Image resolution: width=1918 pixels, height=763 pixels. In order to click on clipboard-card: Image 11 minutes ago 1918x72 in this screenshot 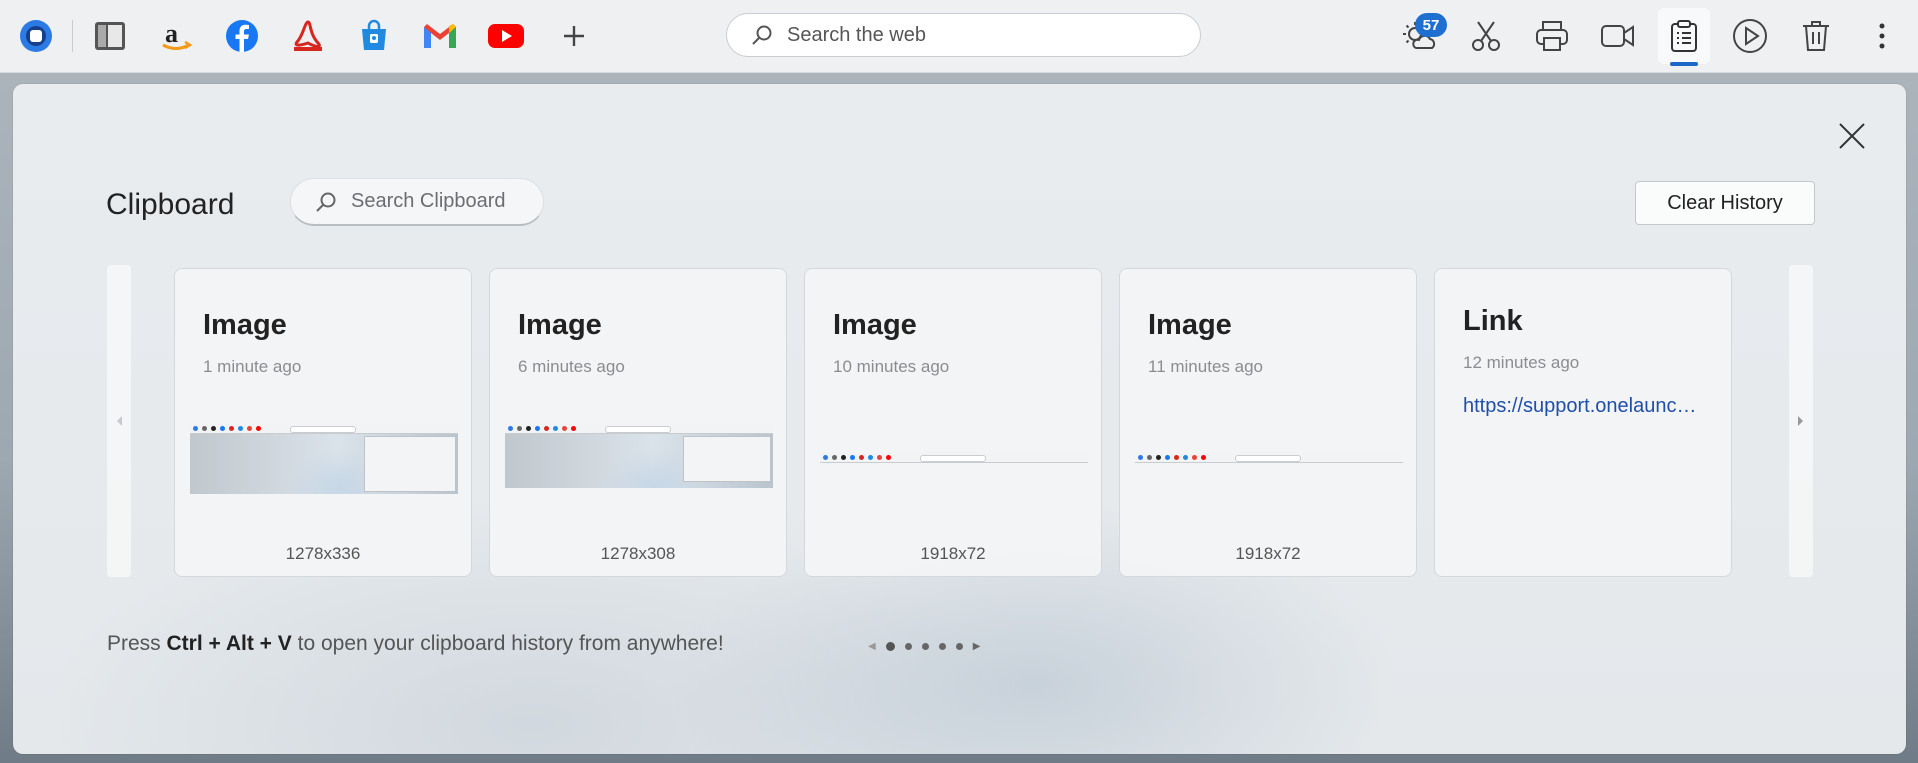, I will do `click(1268, 422)`.